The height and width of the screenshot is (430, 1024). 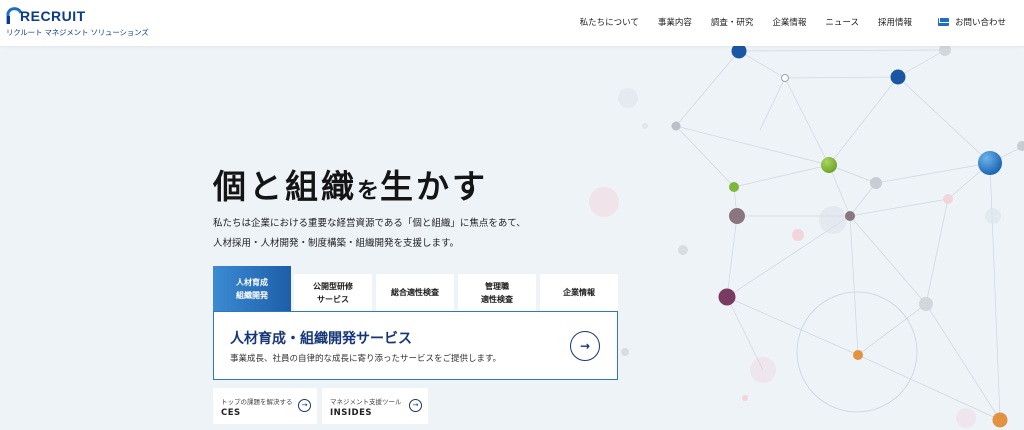 I want to click on tab-label-line-2: 適性検査, so click(x=497, y=299).